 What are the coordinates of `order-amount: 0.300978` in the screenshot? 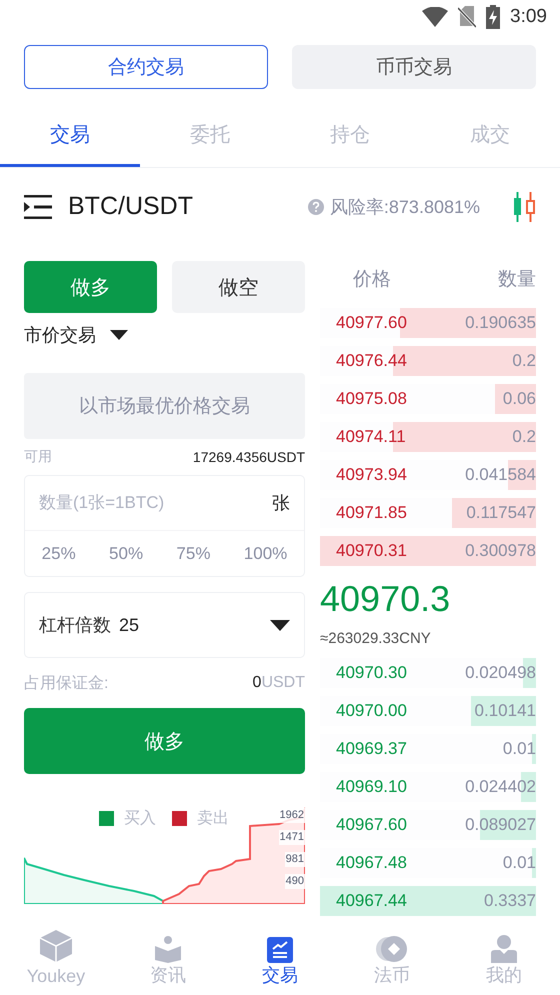 It's located at (500, 551).